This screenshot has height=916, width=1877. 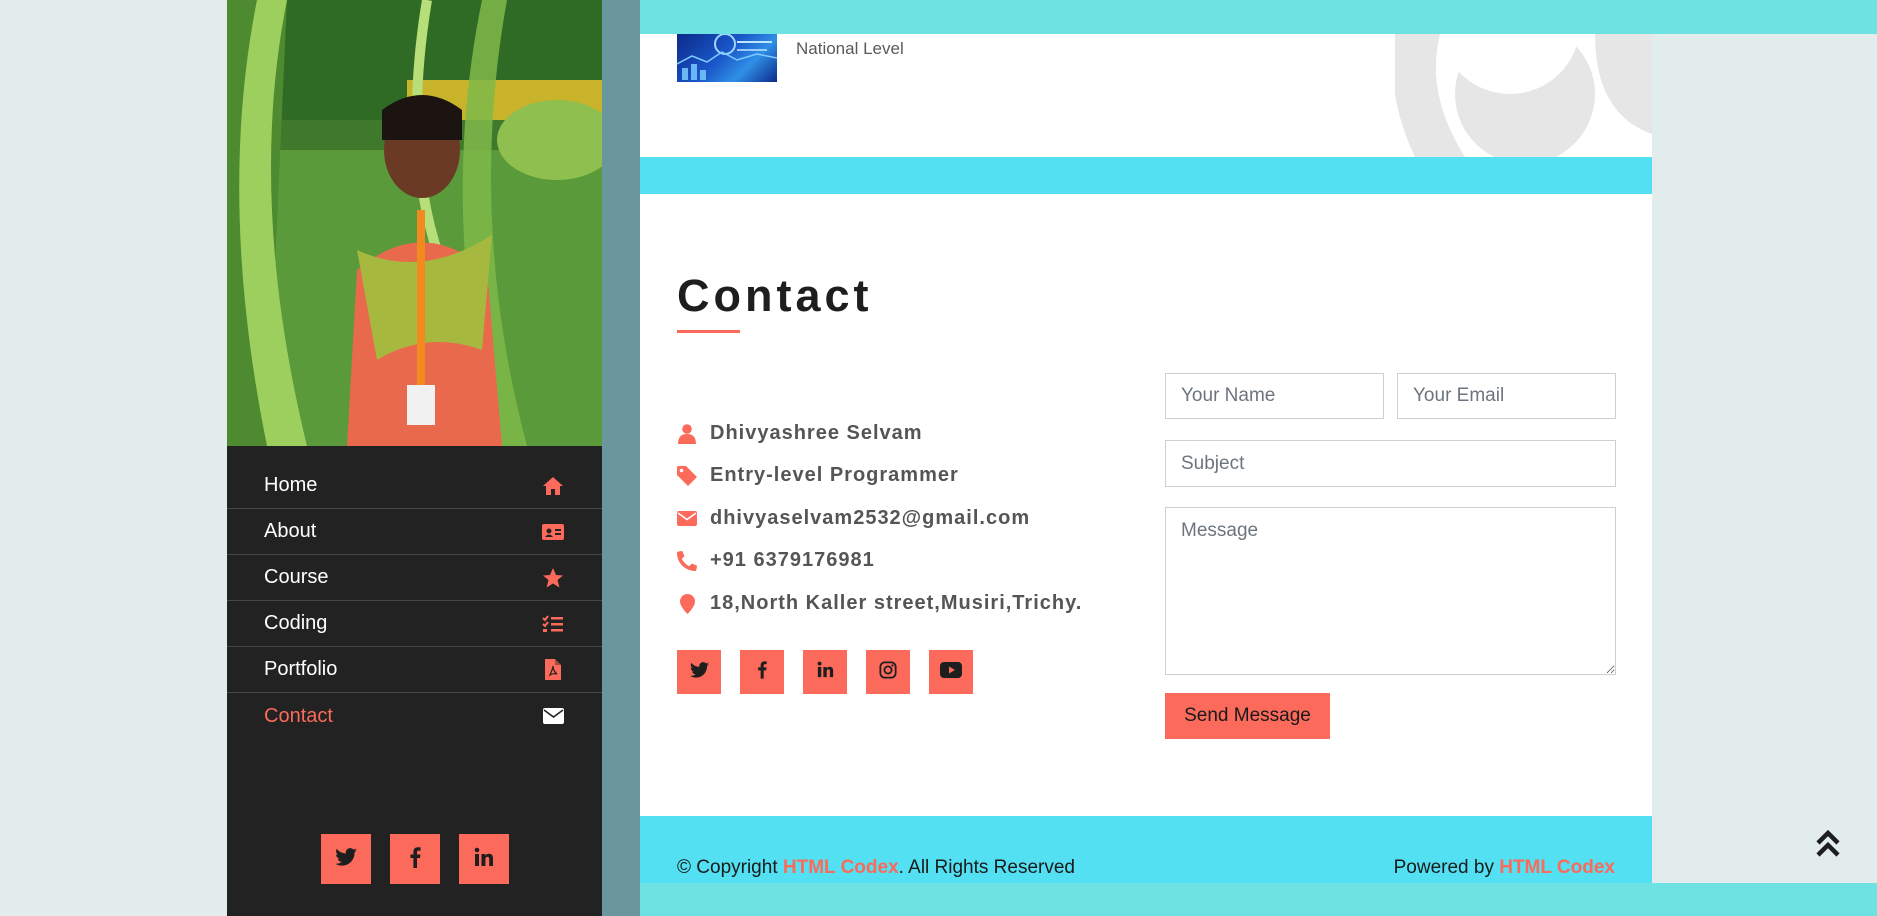 I want to click on nav-item-portfolio: Portfolio, so click(x=414, y=670).